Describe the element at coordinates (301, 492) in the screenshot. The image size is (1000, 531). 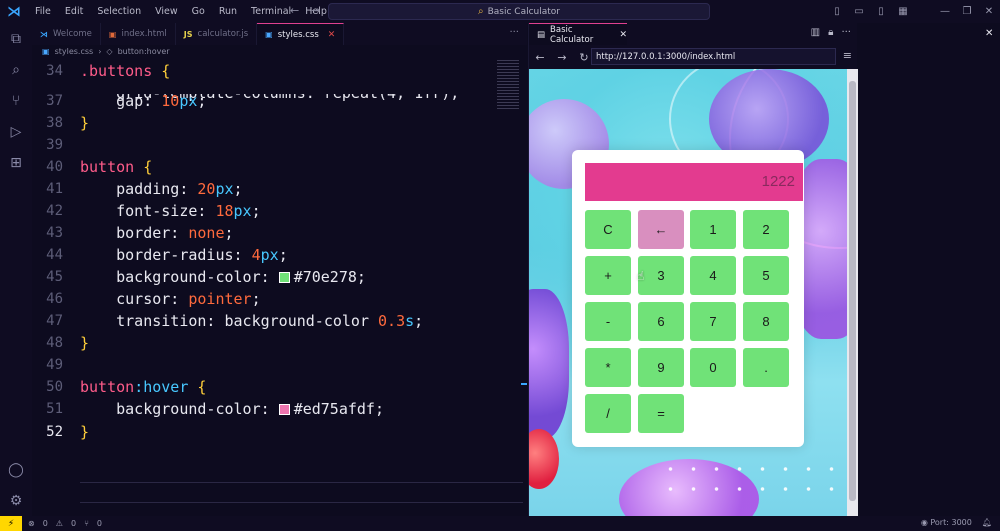
I see `current-line-highlight` at that location.